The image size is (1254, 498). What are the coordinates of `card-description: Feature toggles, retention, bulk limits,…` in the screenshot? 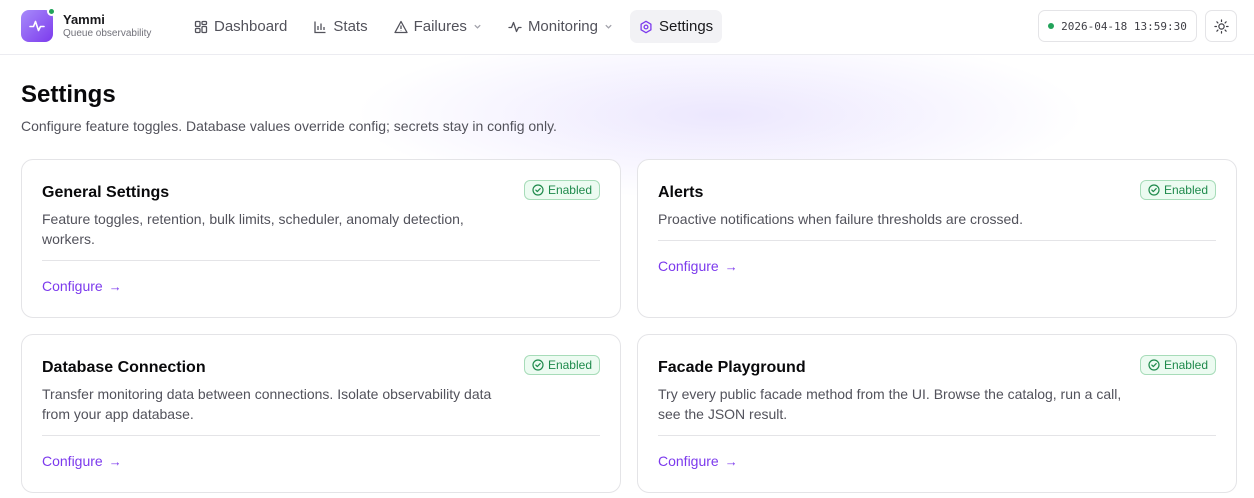 It's located at (253, 229).